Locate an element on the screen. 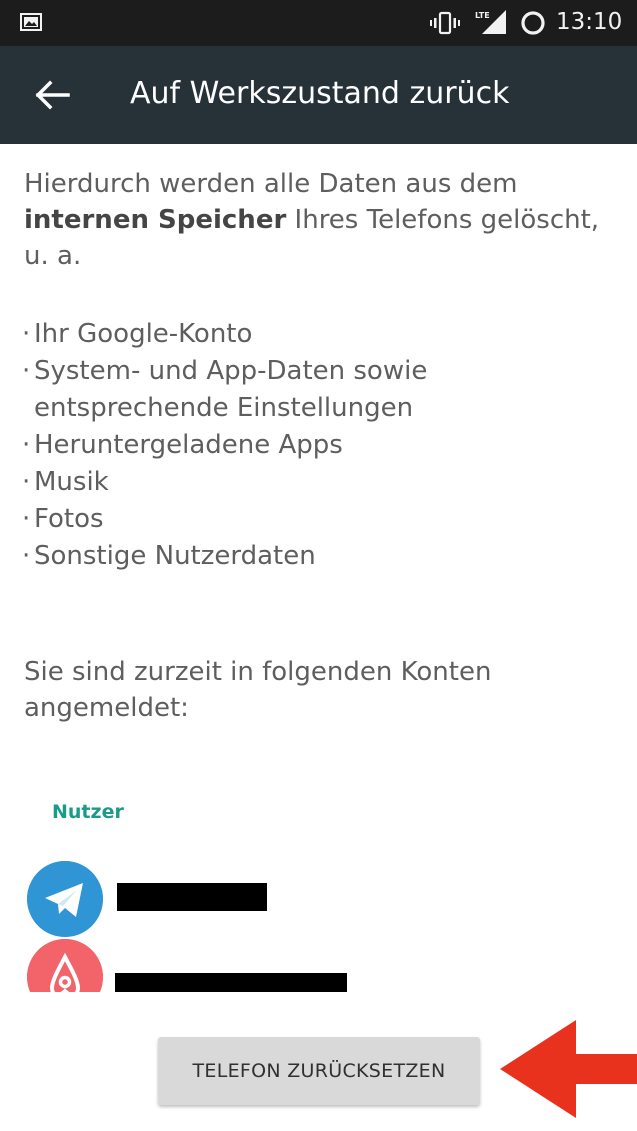 The image size is (637, 1131). list-item: Fotos is located at coordinates (224, 519).